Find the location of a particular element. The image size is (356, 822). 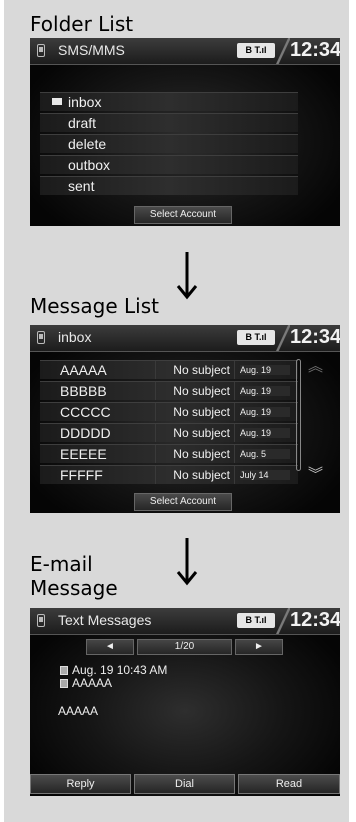

screen-header: SMS/MMS B T.ıl 12:34 is located at coordinates (185, 51).